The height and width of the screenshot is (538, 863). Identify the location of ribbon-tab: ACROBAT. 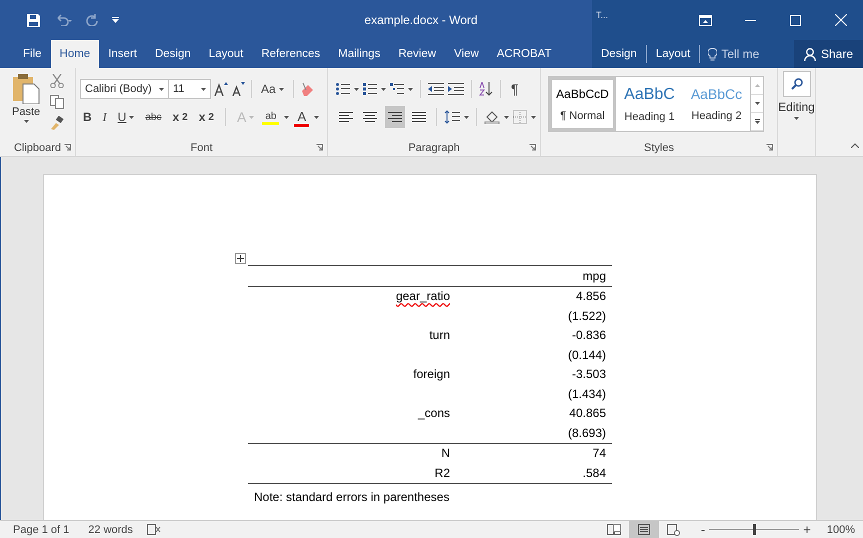
(524, 54).